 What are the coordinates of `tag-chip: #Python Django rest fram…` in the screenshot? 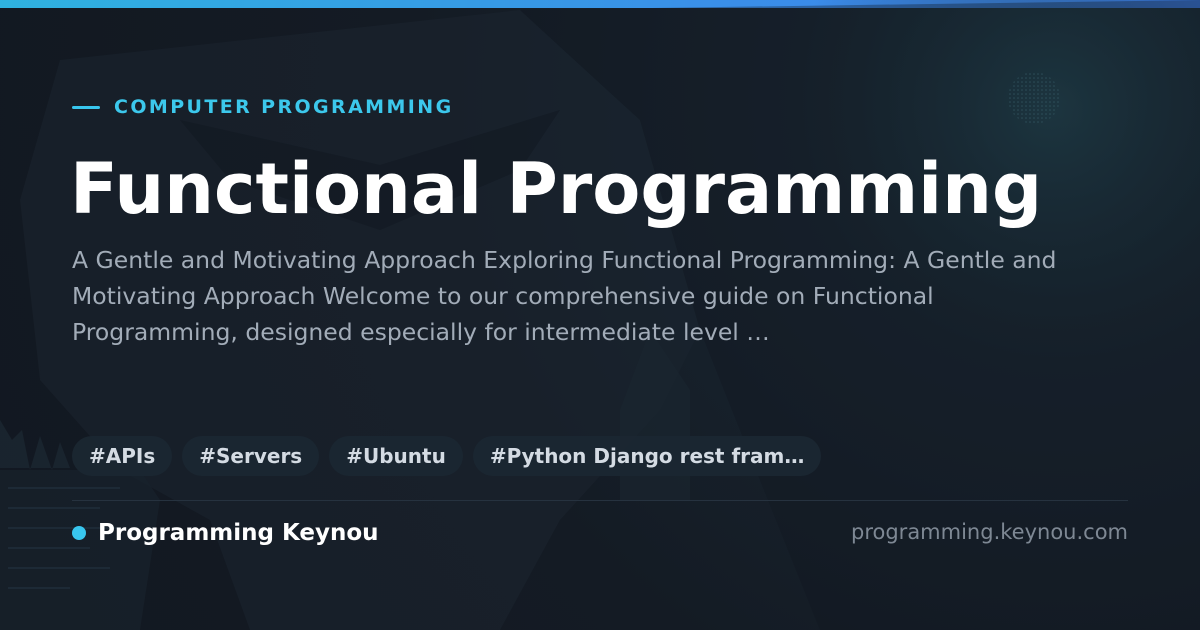 It's located at (647, 456).